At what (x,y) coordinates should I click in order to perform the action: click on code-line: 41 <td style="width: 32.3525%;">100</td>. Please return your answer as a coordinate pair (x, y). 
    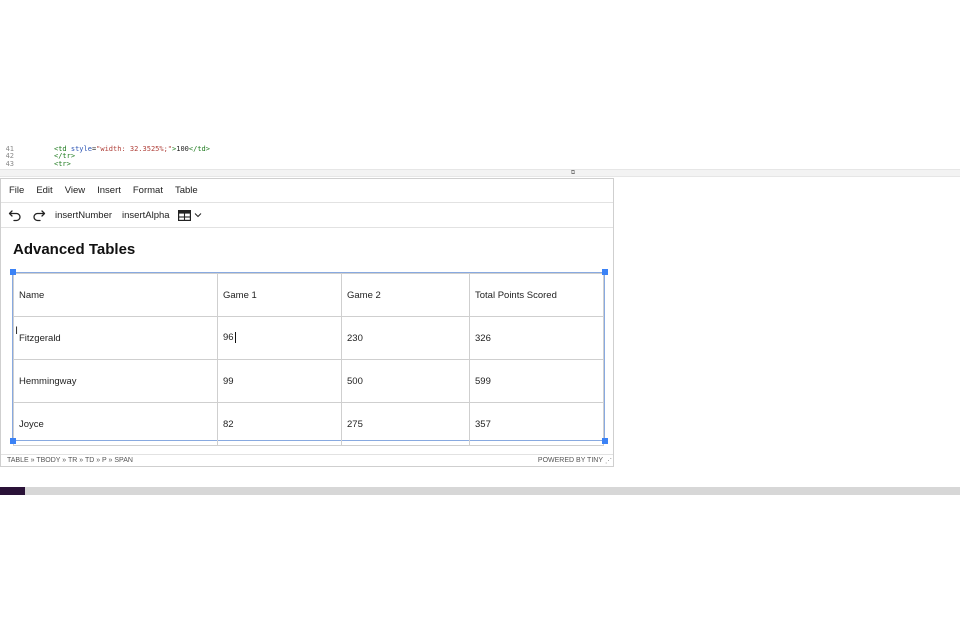
    Looking at the image, I should click on (480, 149).